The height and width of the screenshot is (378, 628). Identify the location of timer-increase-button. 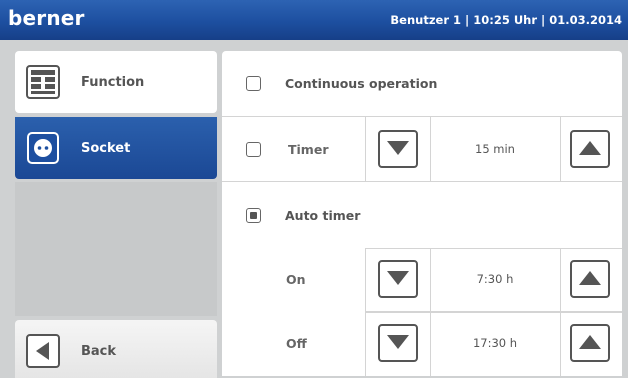
(590, 149).